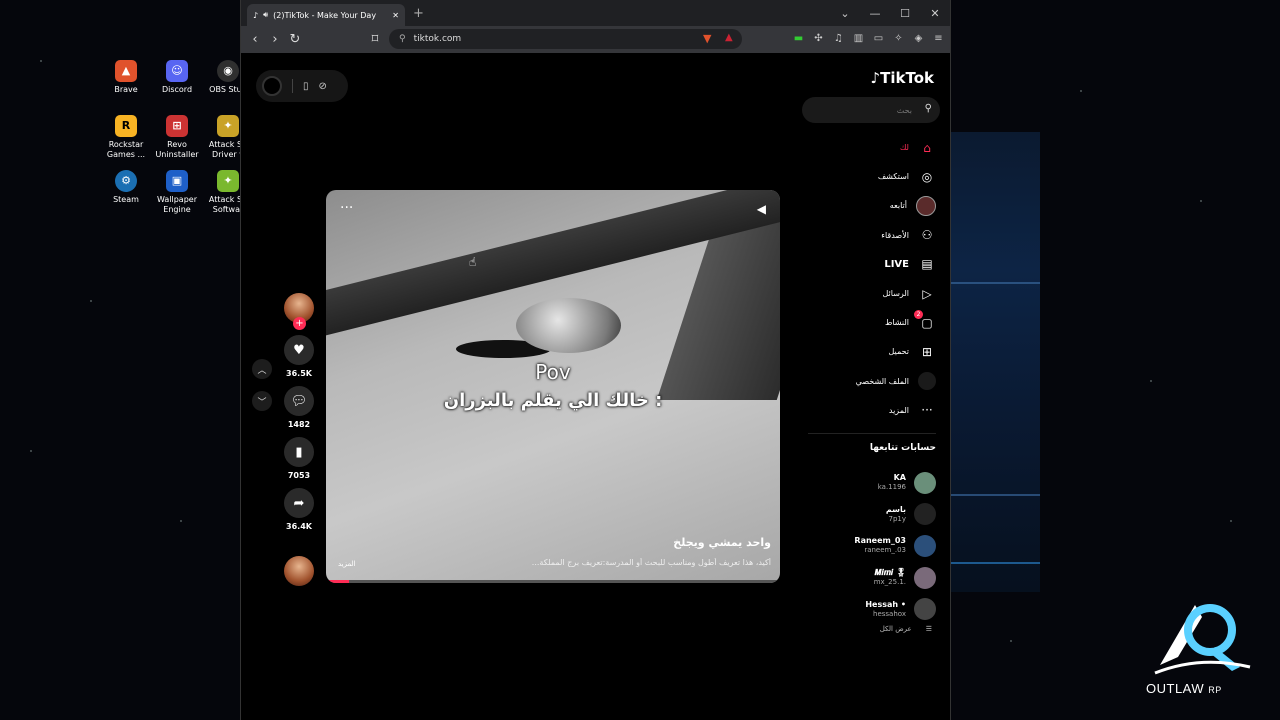 This screenshot has width=1280, height=720. What do you see at coordinates (866, 351) in the screenshot?
I see `nav-item-upload: تحميل ⊞` at bounding box center [866, 351].